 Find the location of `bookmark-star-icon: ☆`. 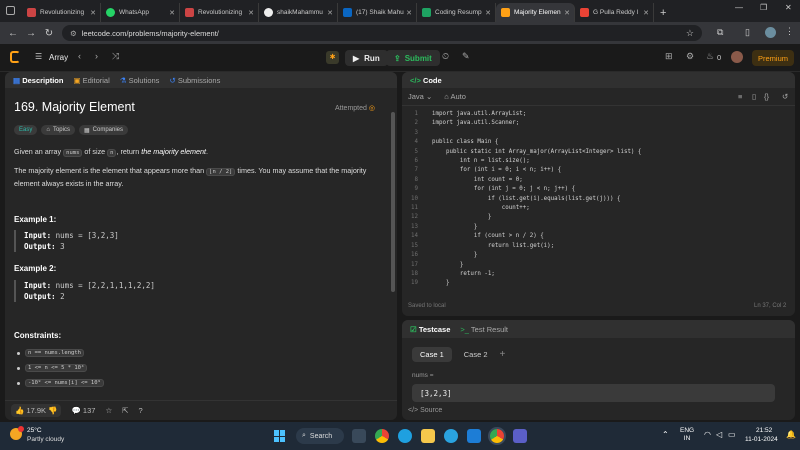

bookmark-star-icon: ☆ is located at coordinates (690, 33).